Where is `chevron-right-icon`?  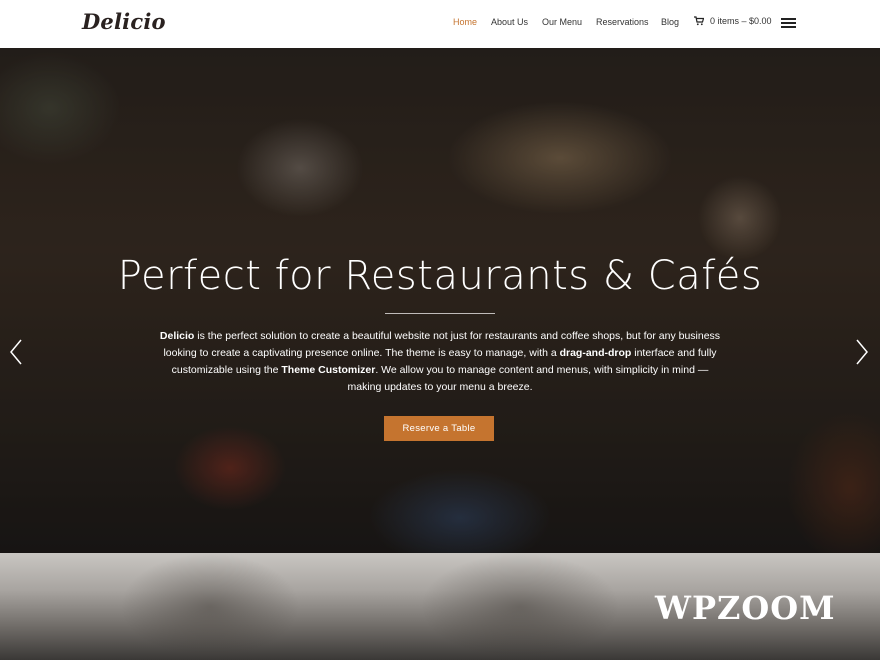 chevron-right-icon is located at coordinates (862, 352).